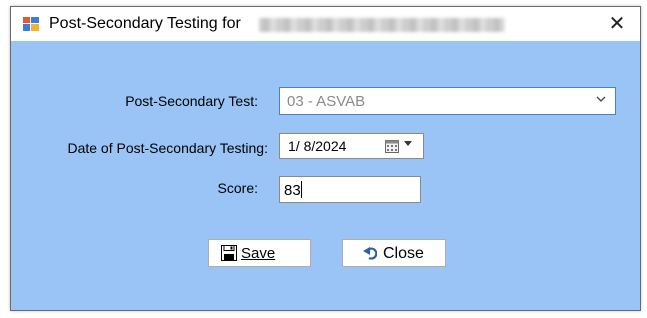 The image size is (647, 318). I want to click on calendar-dropdown-arrow-icon, so click(408, 144).